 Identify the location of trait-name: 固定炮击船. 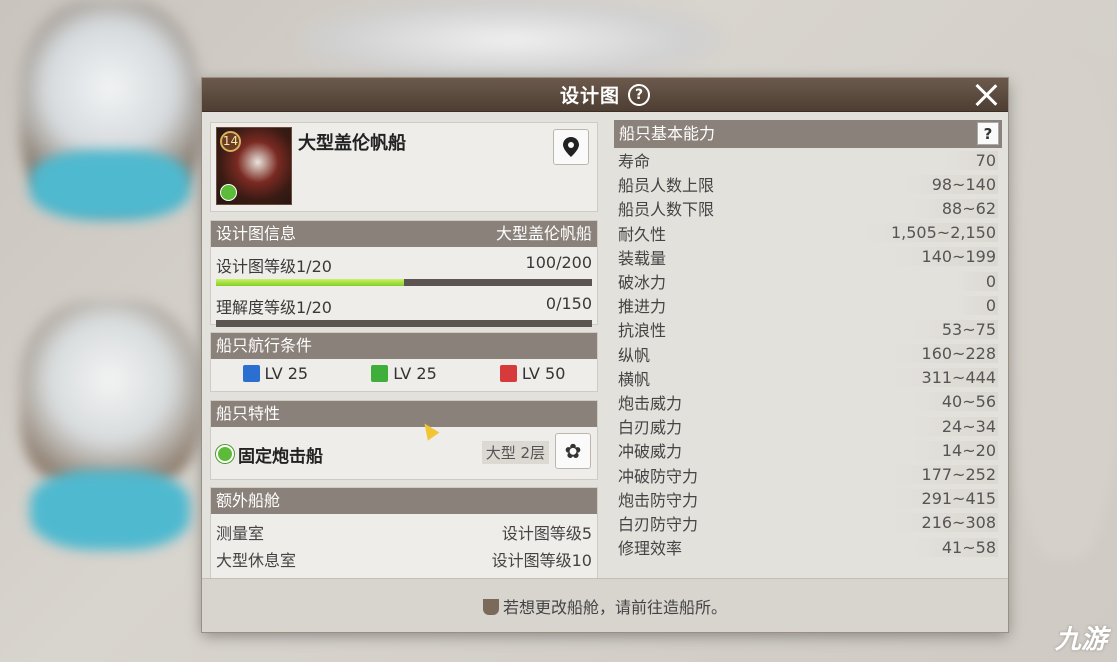
(280, 456).